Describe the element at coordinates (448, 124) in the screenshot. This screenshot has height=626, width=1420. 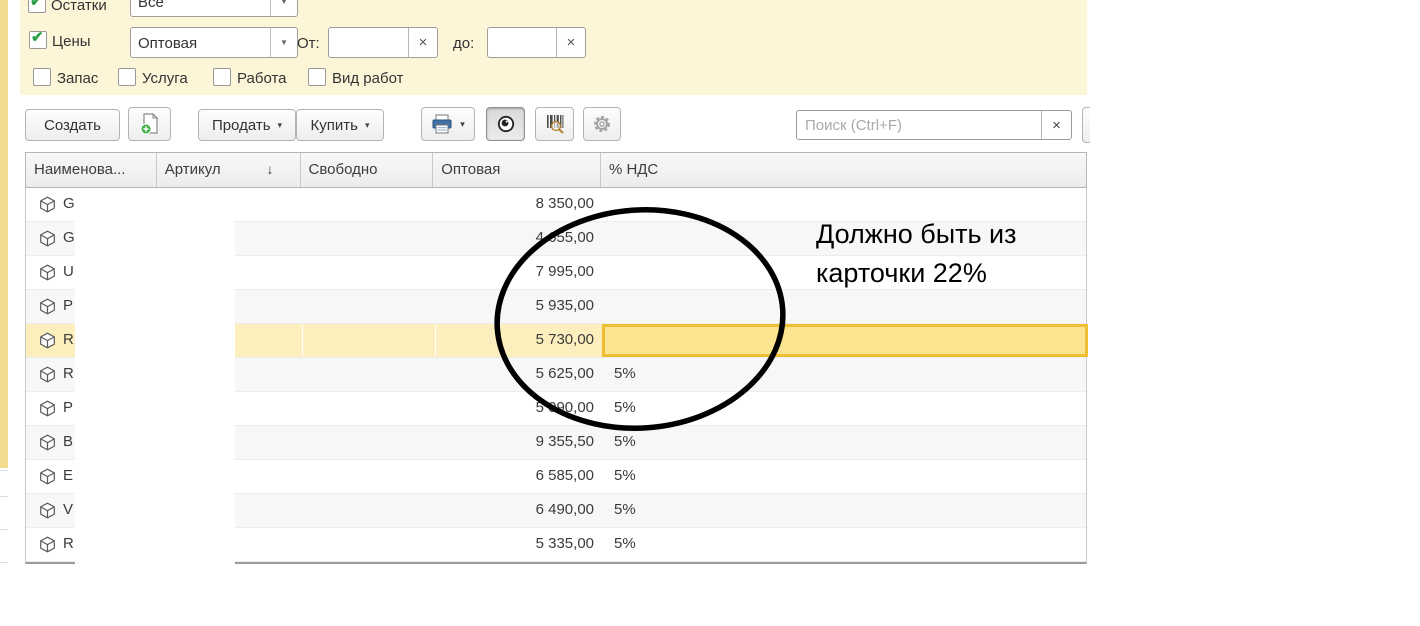
I see `print-button: ▾` at that location.